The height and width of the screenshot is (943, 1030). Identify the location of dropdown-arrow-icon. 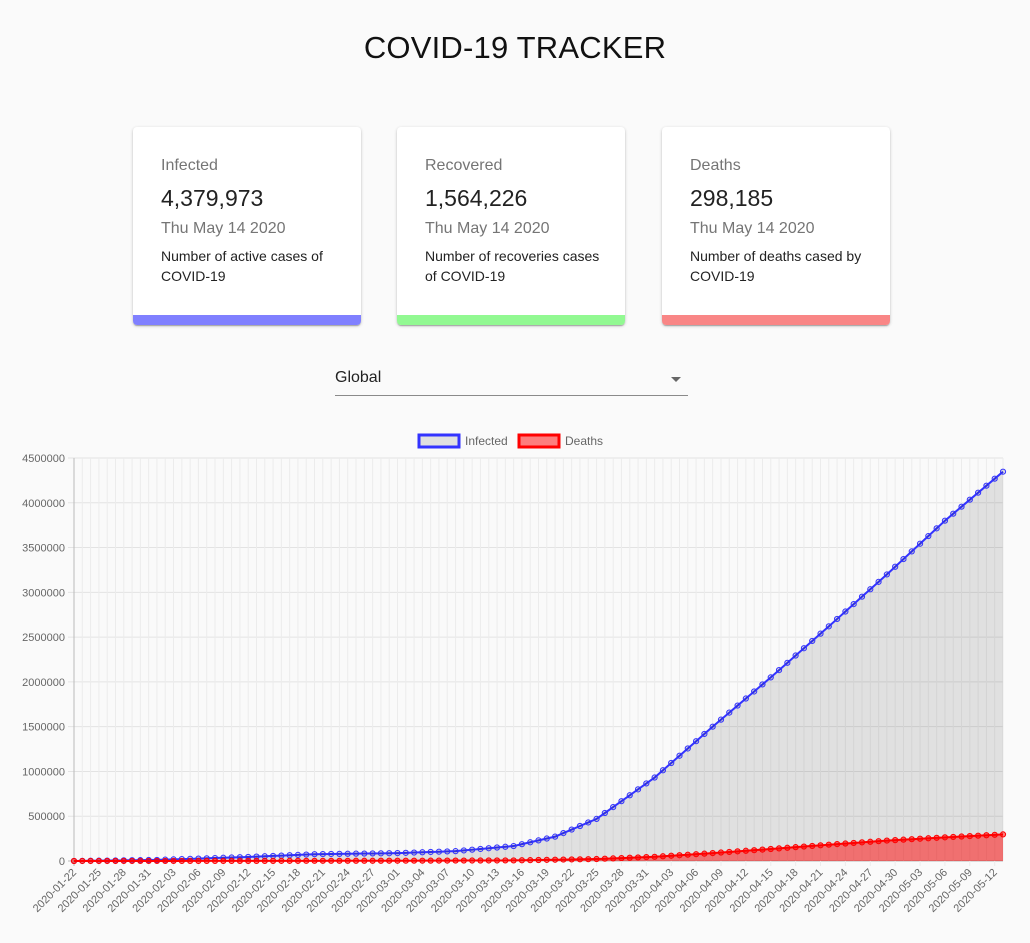
(676, 379).